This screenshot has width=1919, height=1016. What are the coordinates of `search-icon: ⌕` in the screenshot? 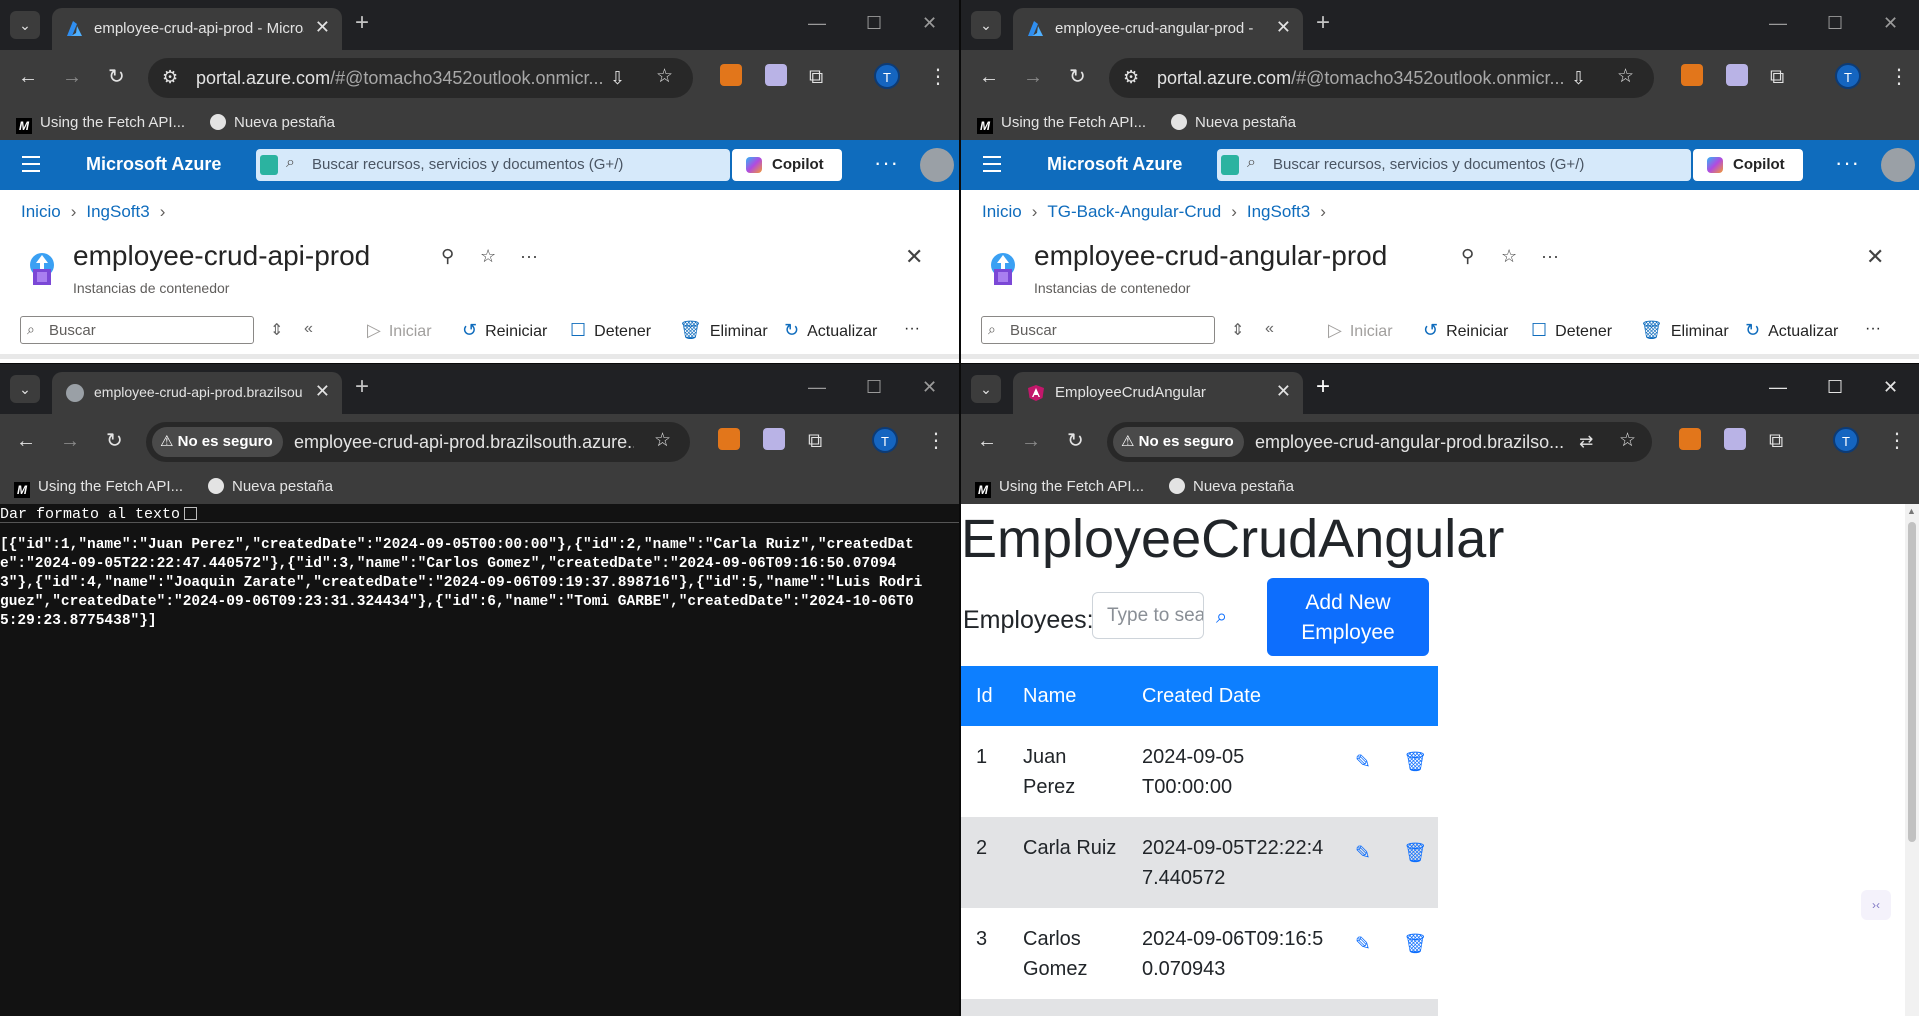 It's located at (1221, 617).